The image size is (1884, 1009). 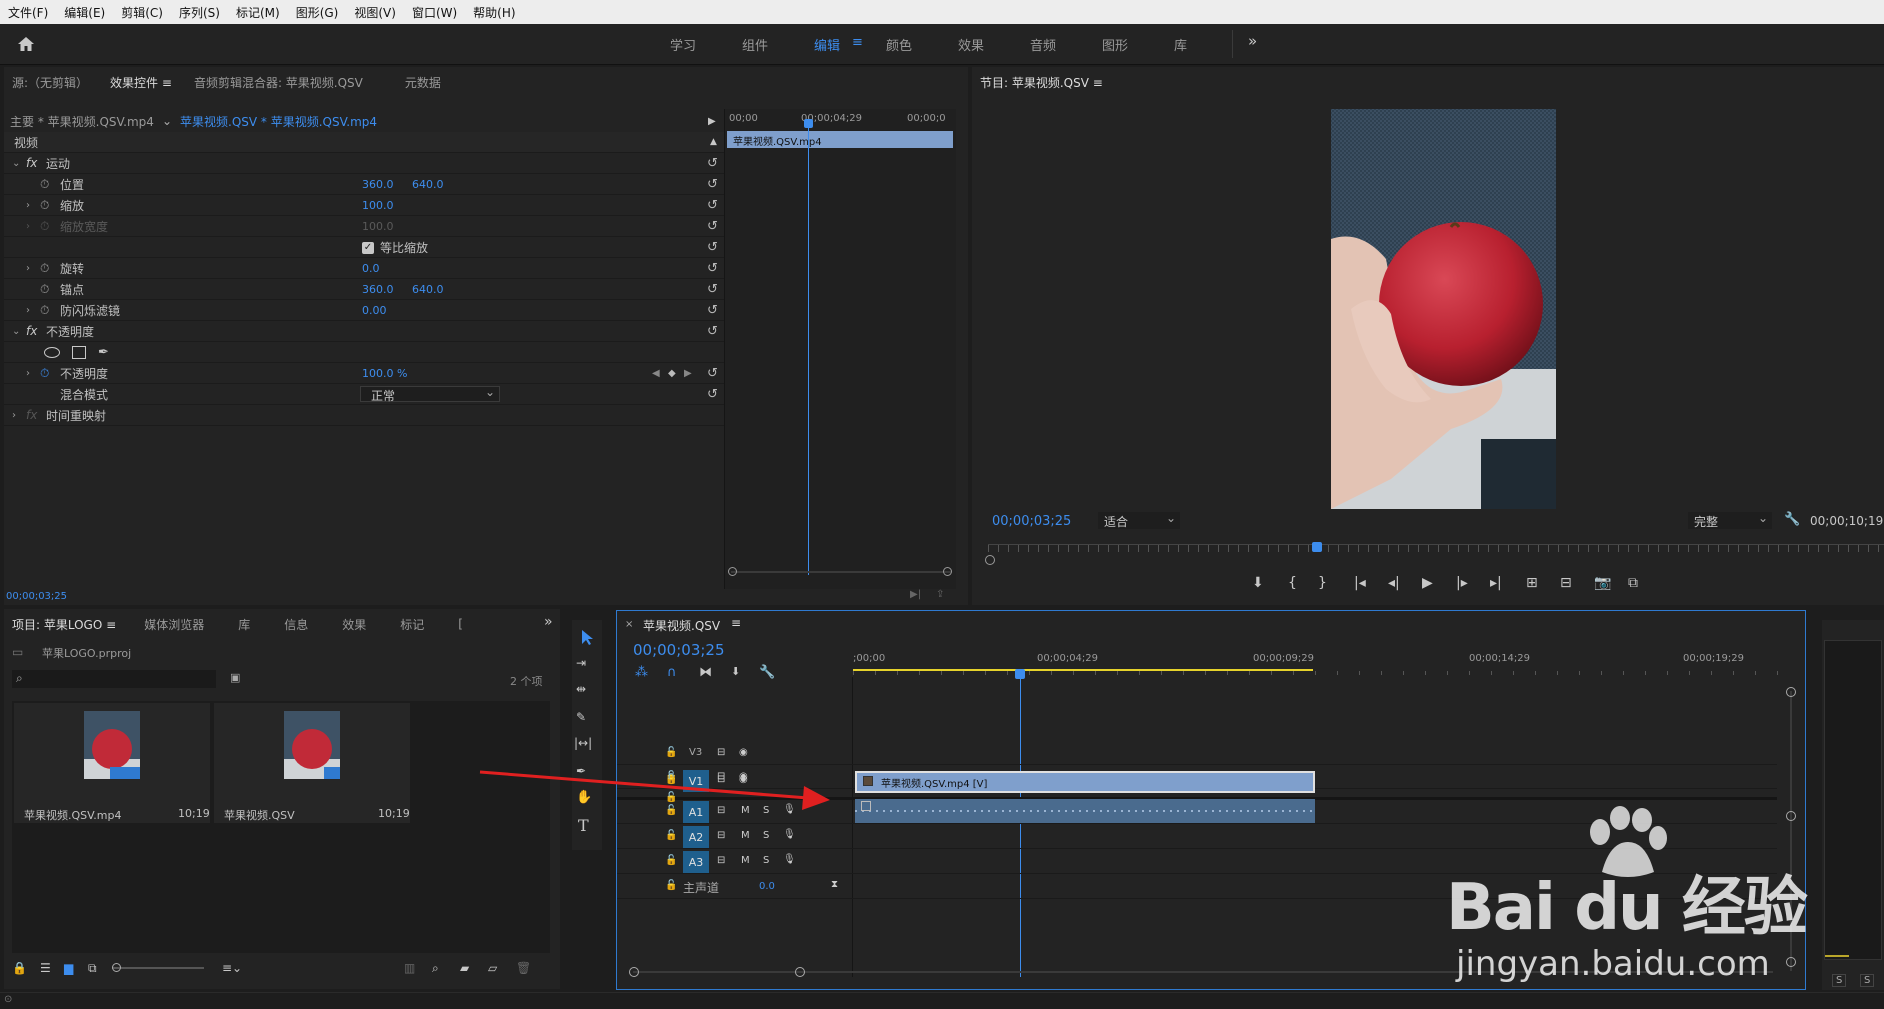 I want to click on freeform-view-icon: ⧉, so click(x=92, y=968).